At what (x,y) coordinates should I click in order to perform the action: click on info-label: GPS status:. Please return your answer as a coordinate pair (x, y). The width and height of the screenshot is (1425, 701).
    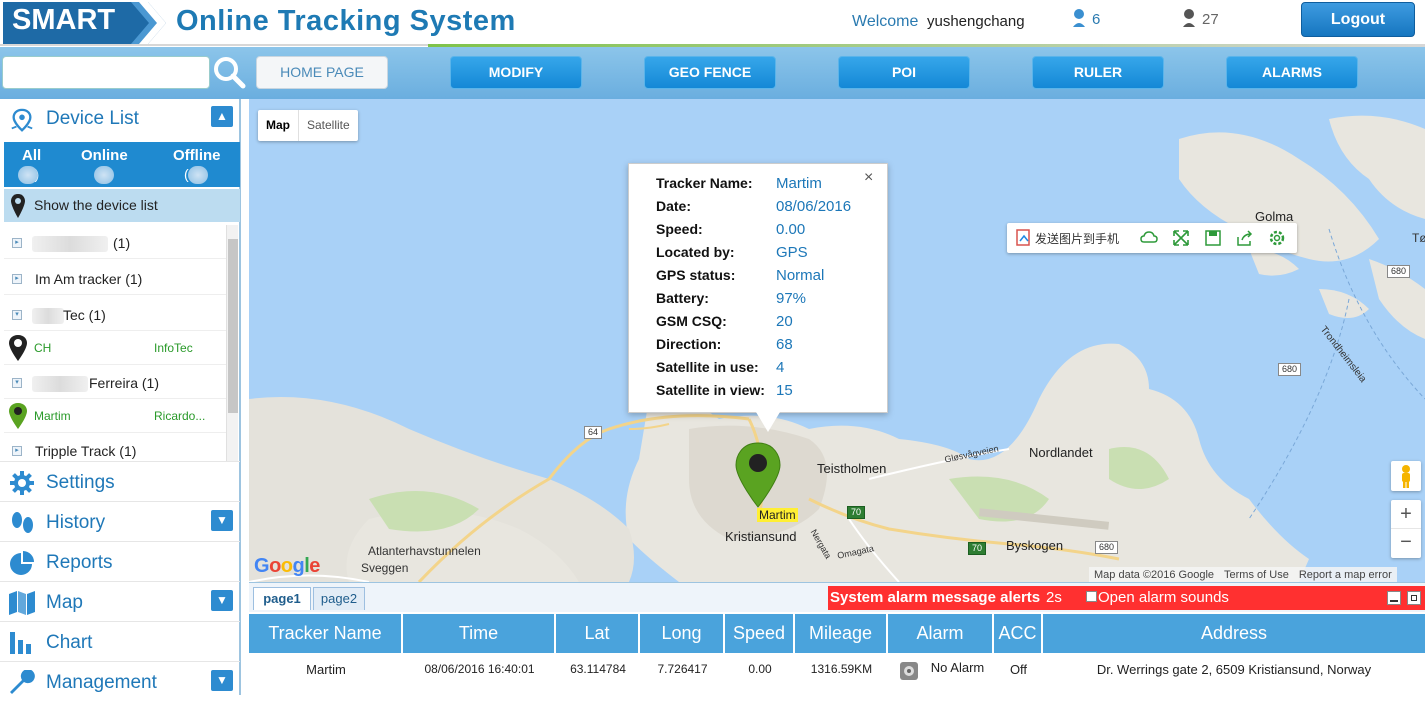
    Looking at the image, I should click on (696, 275).